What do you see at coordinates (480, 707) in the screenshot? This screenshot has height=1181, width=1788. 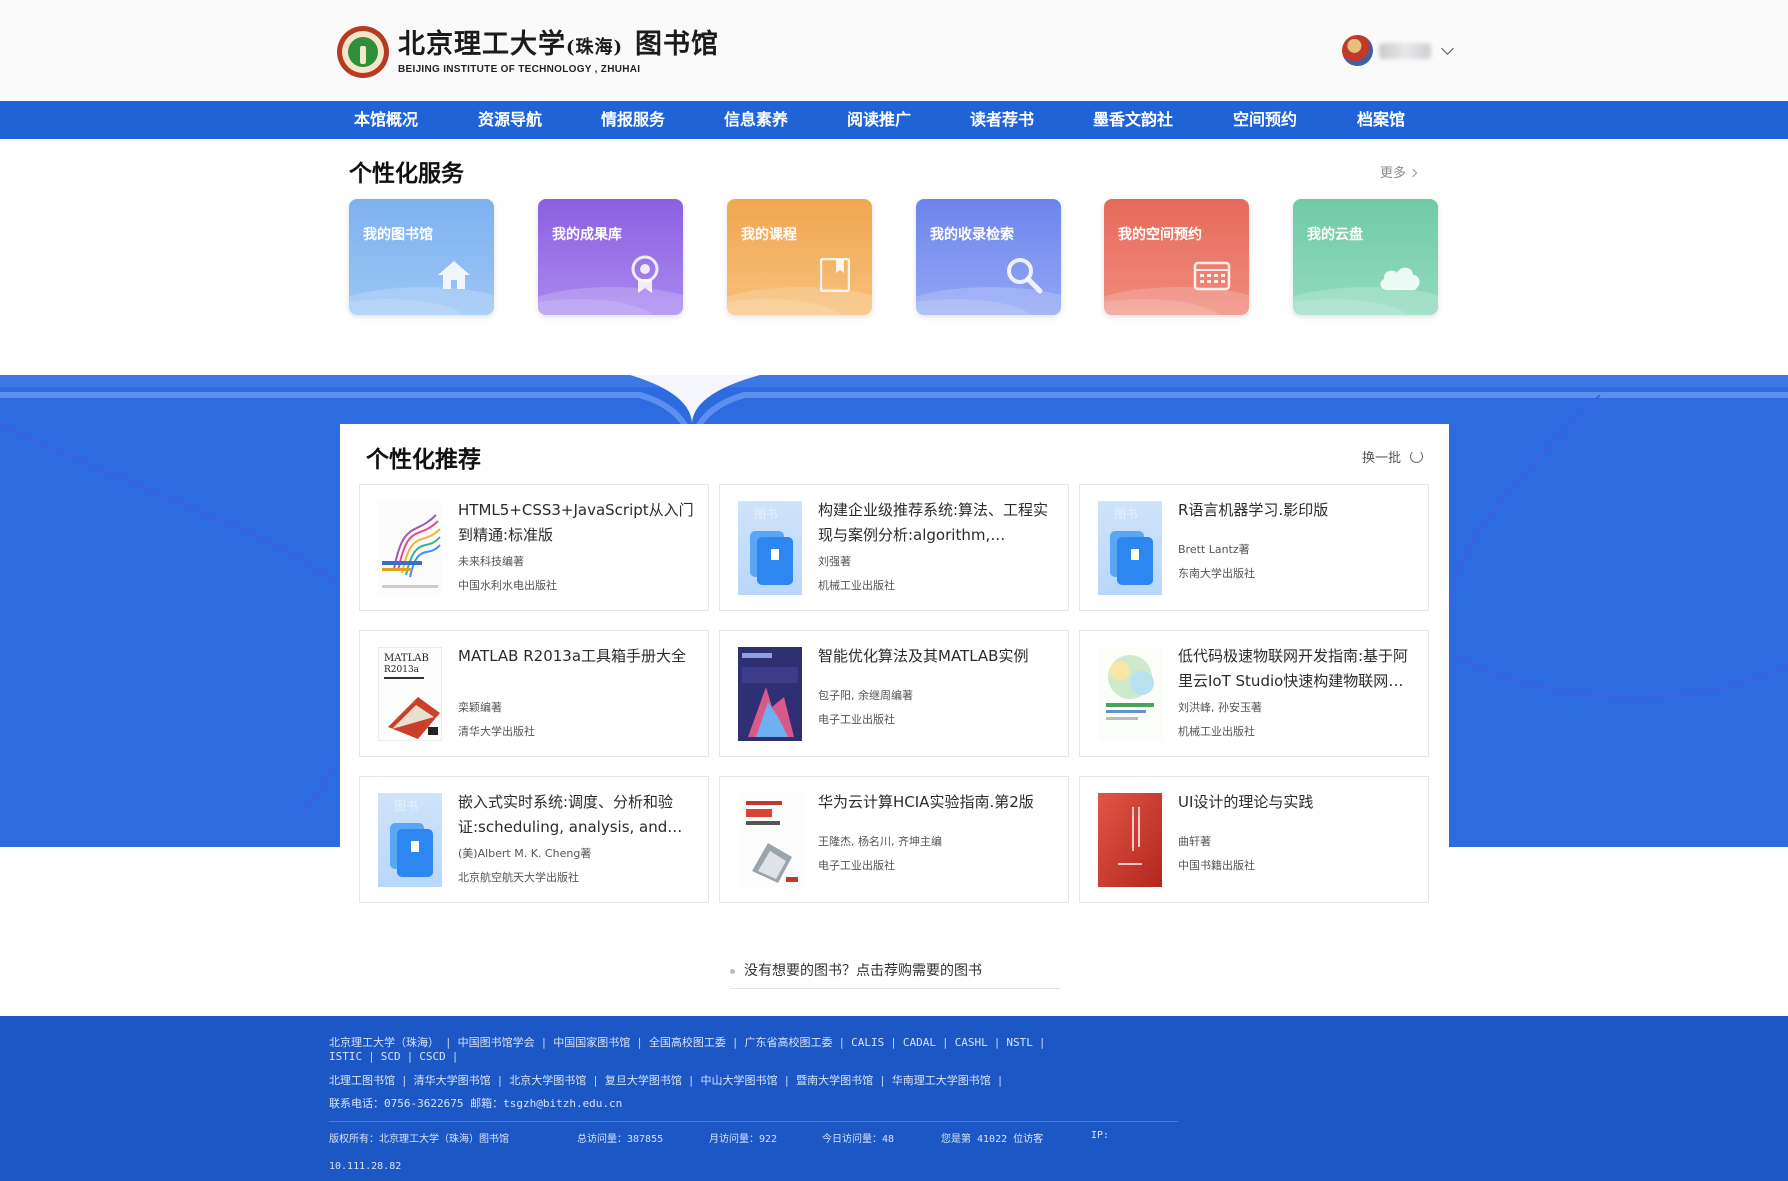 I see `book-author: 栾颖编著` at bounding box center [480, 707].